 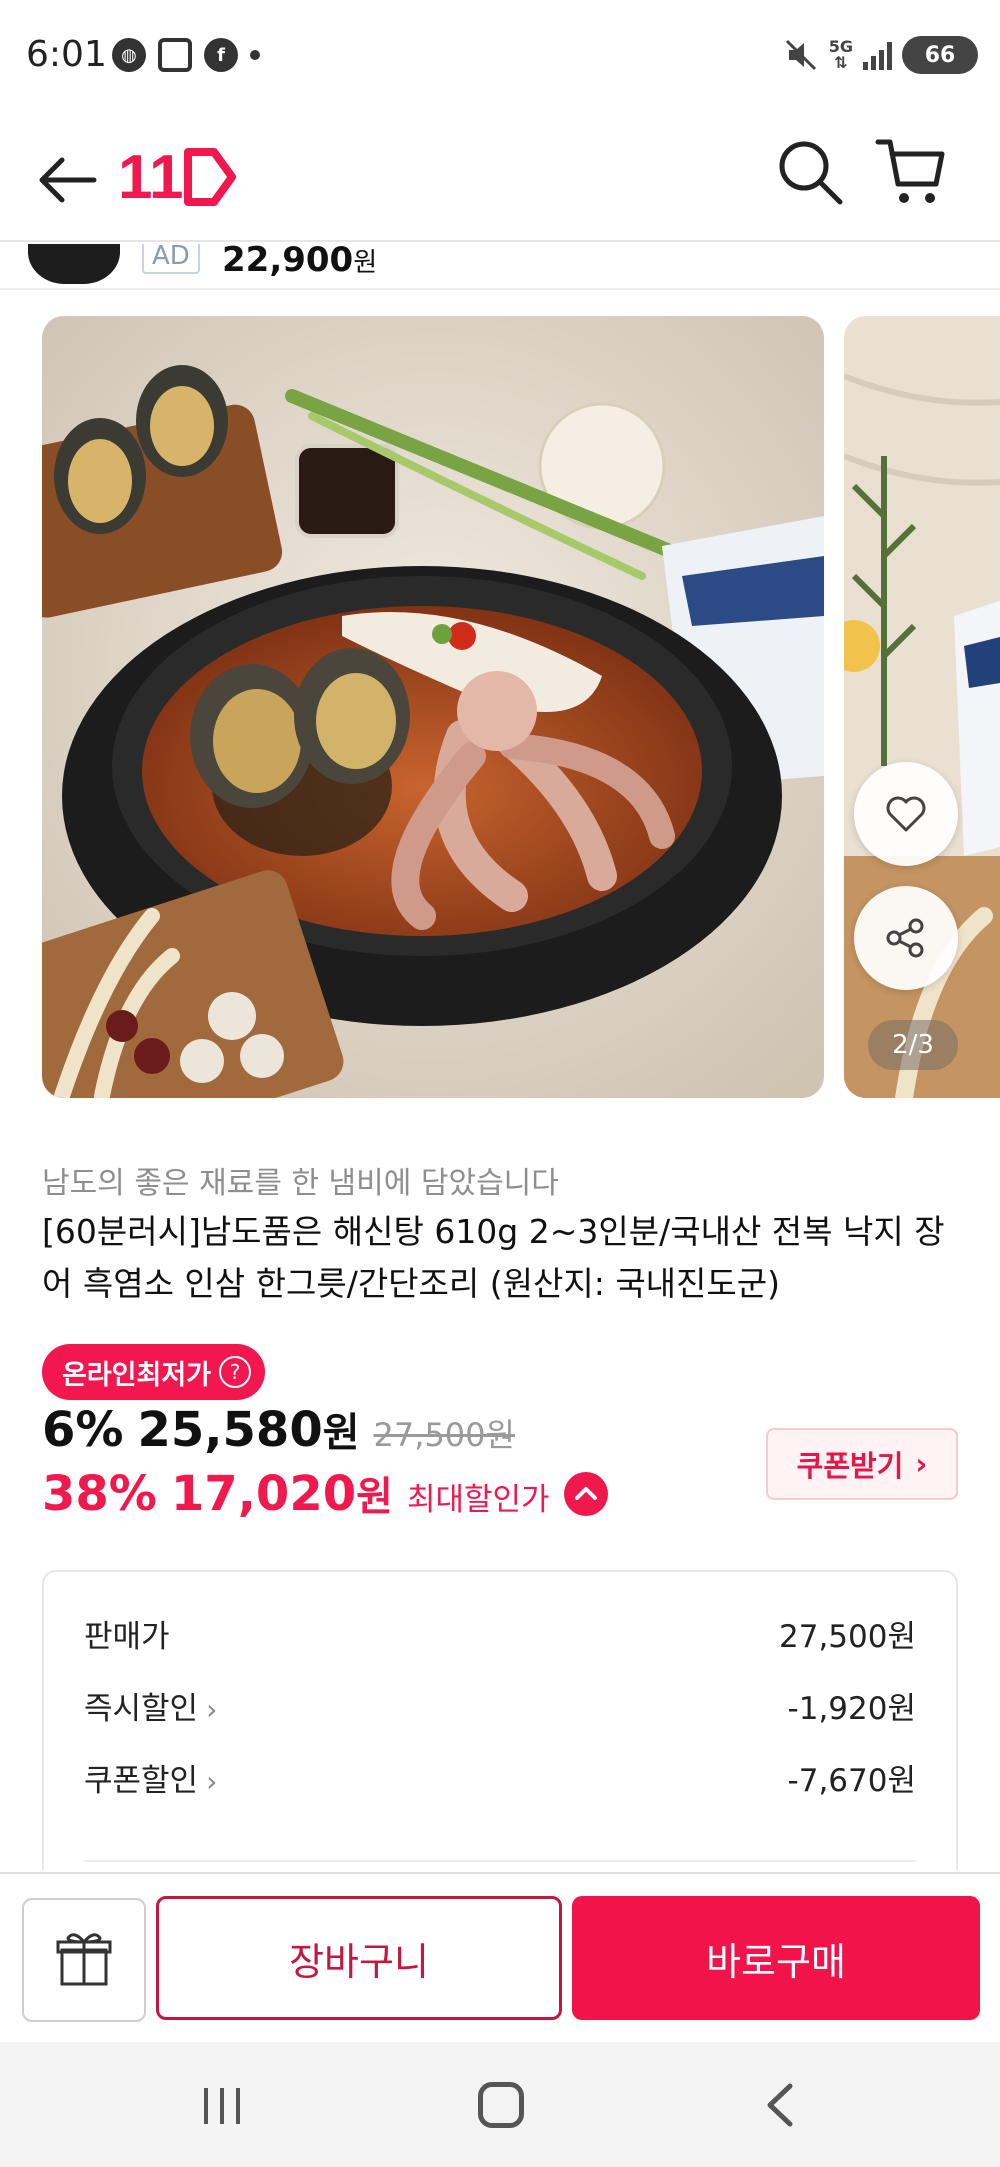 I want to click on more-notifications-dot-icon, so click(x=255, y=55).